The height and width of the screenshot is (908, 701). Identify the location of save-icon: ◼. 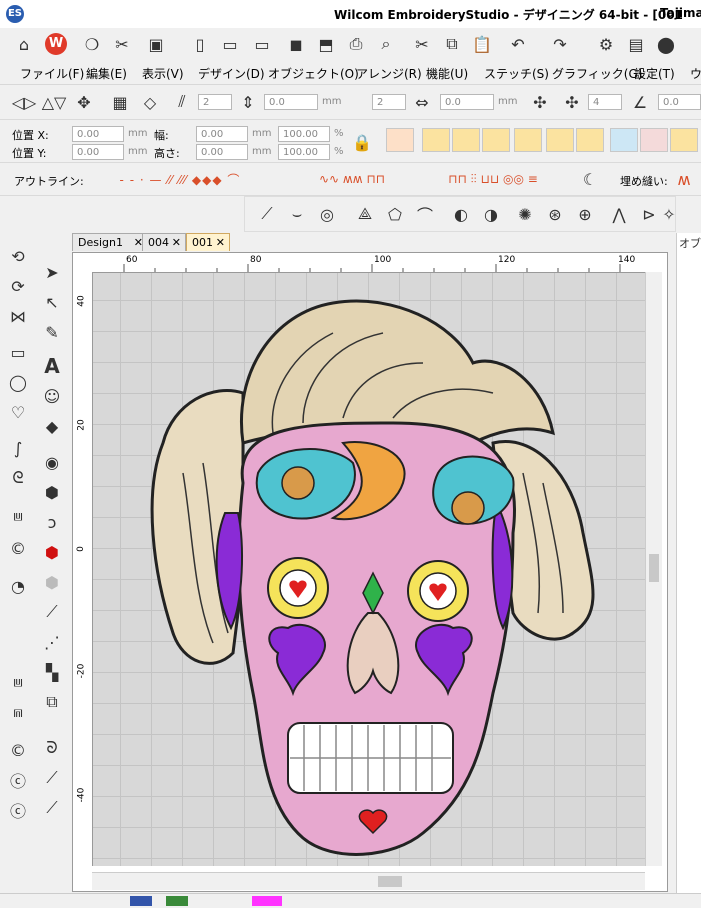
(296, 44).